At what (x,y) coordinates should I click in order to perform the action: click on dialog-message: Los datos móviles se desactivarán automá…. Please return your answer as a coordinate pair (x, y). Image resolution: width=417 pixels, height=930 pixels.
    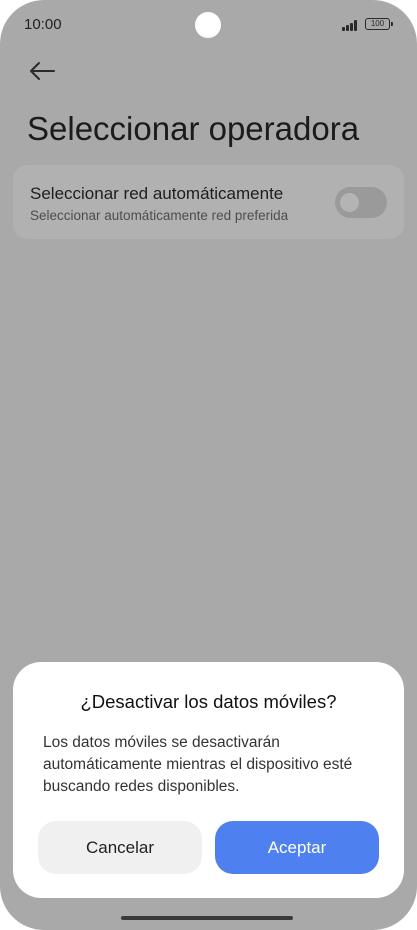
    Looking at the image, I should click on (198, 764).